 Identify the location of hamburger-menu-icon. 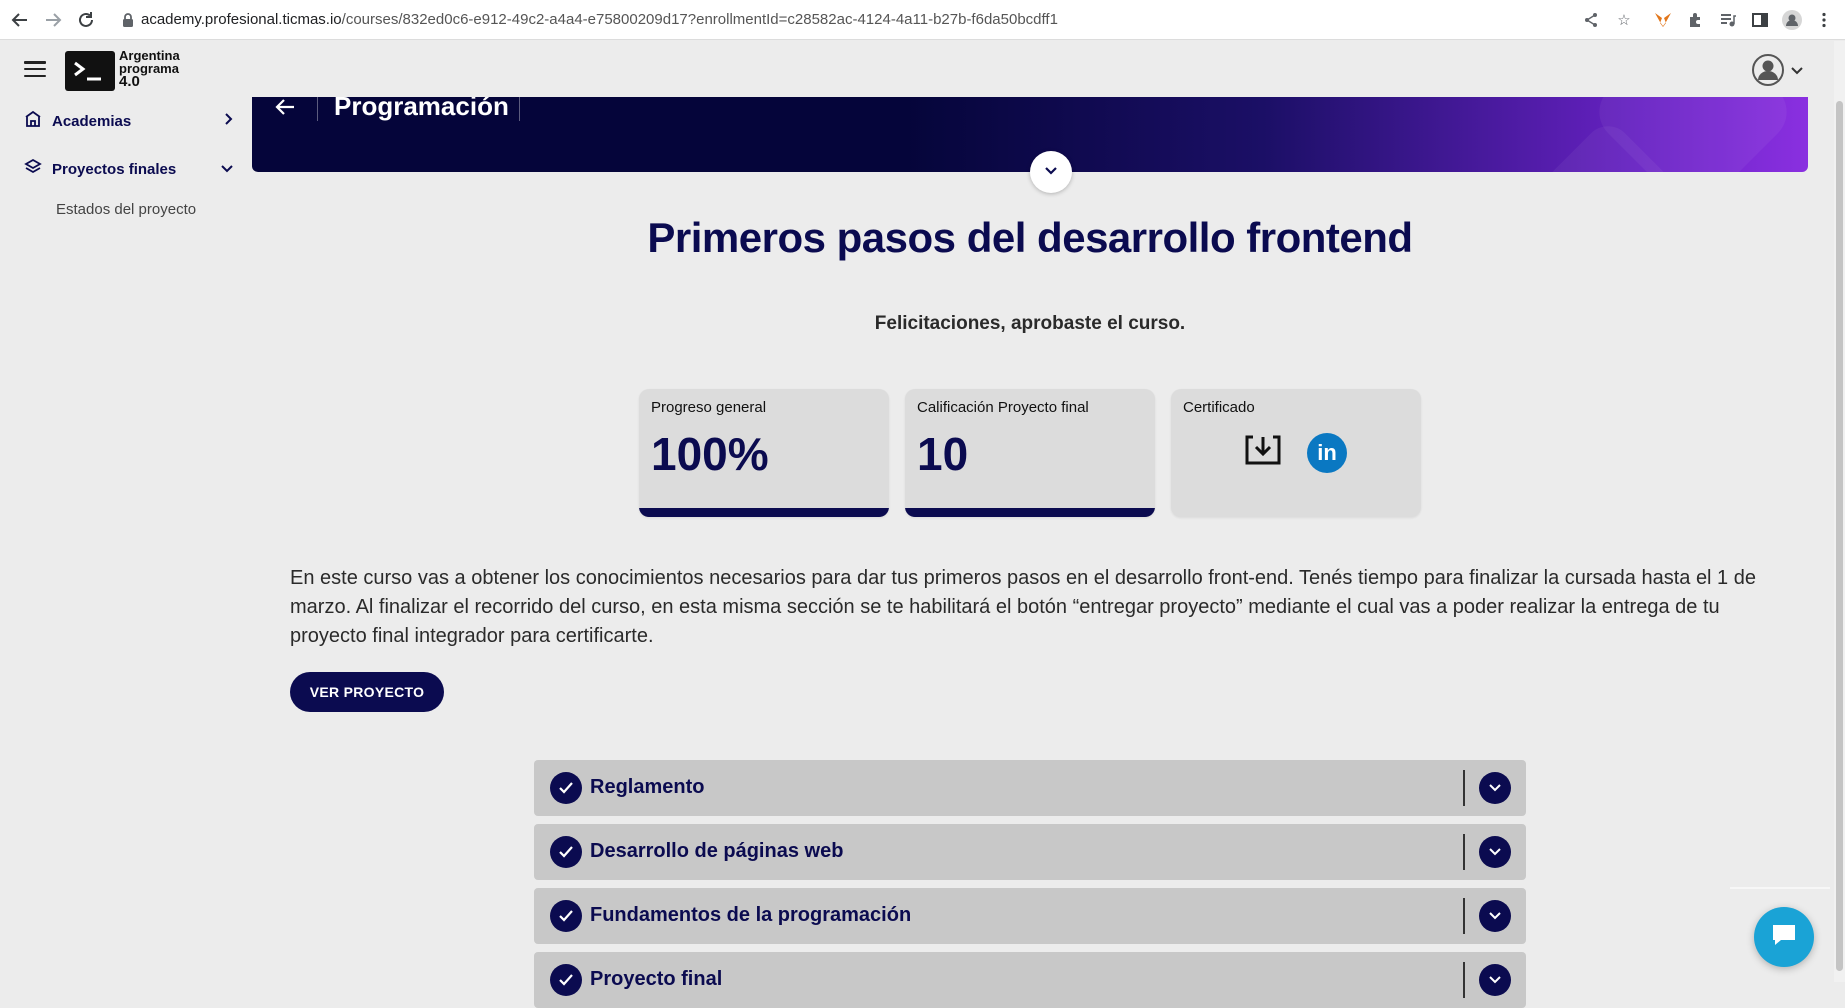
(35, 69).